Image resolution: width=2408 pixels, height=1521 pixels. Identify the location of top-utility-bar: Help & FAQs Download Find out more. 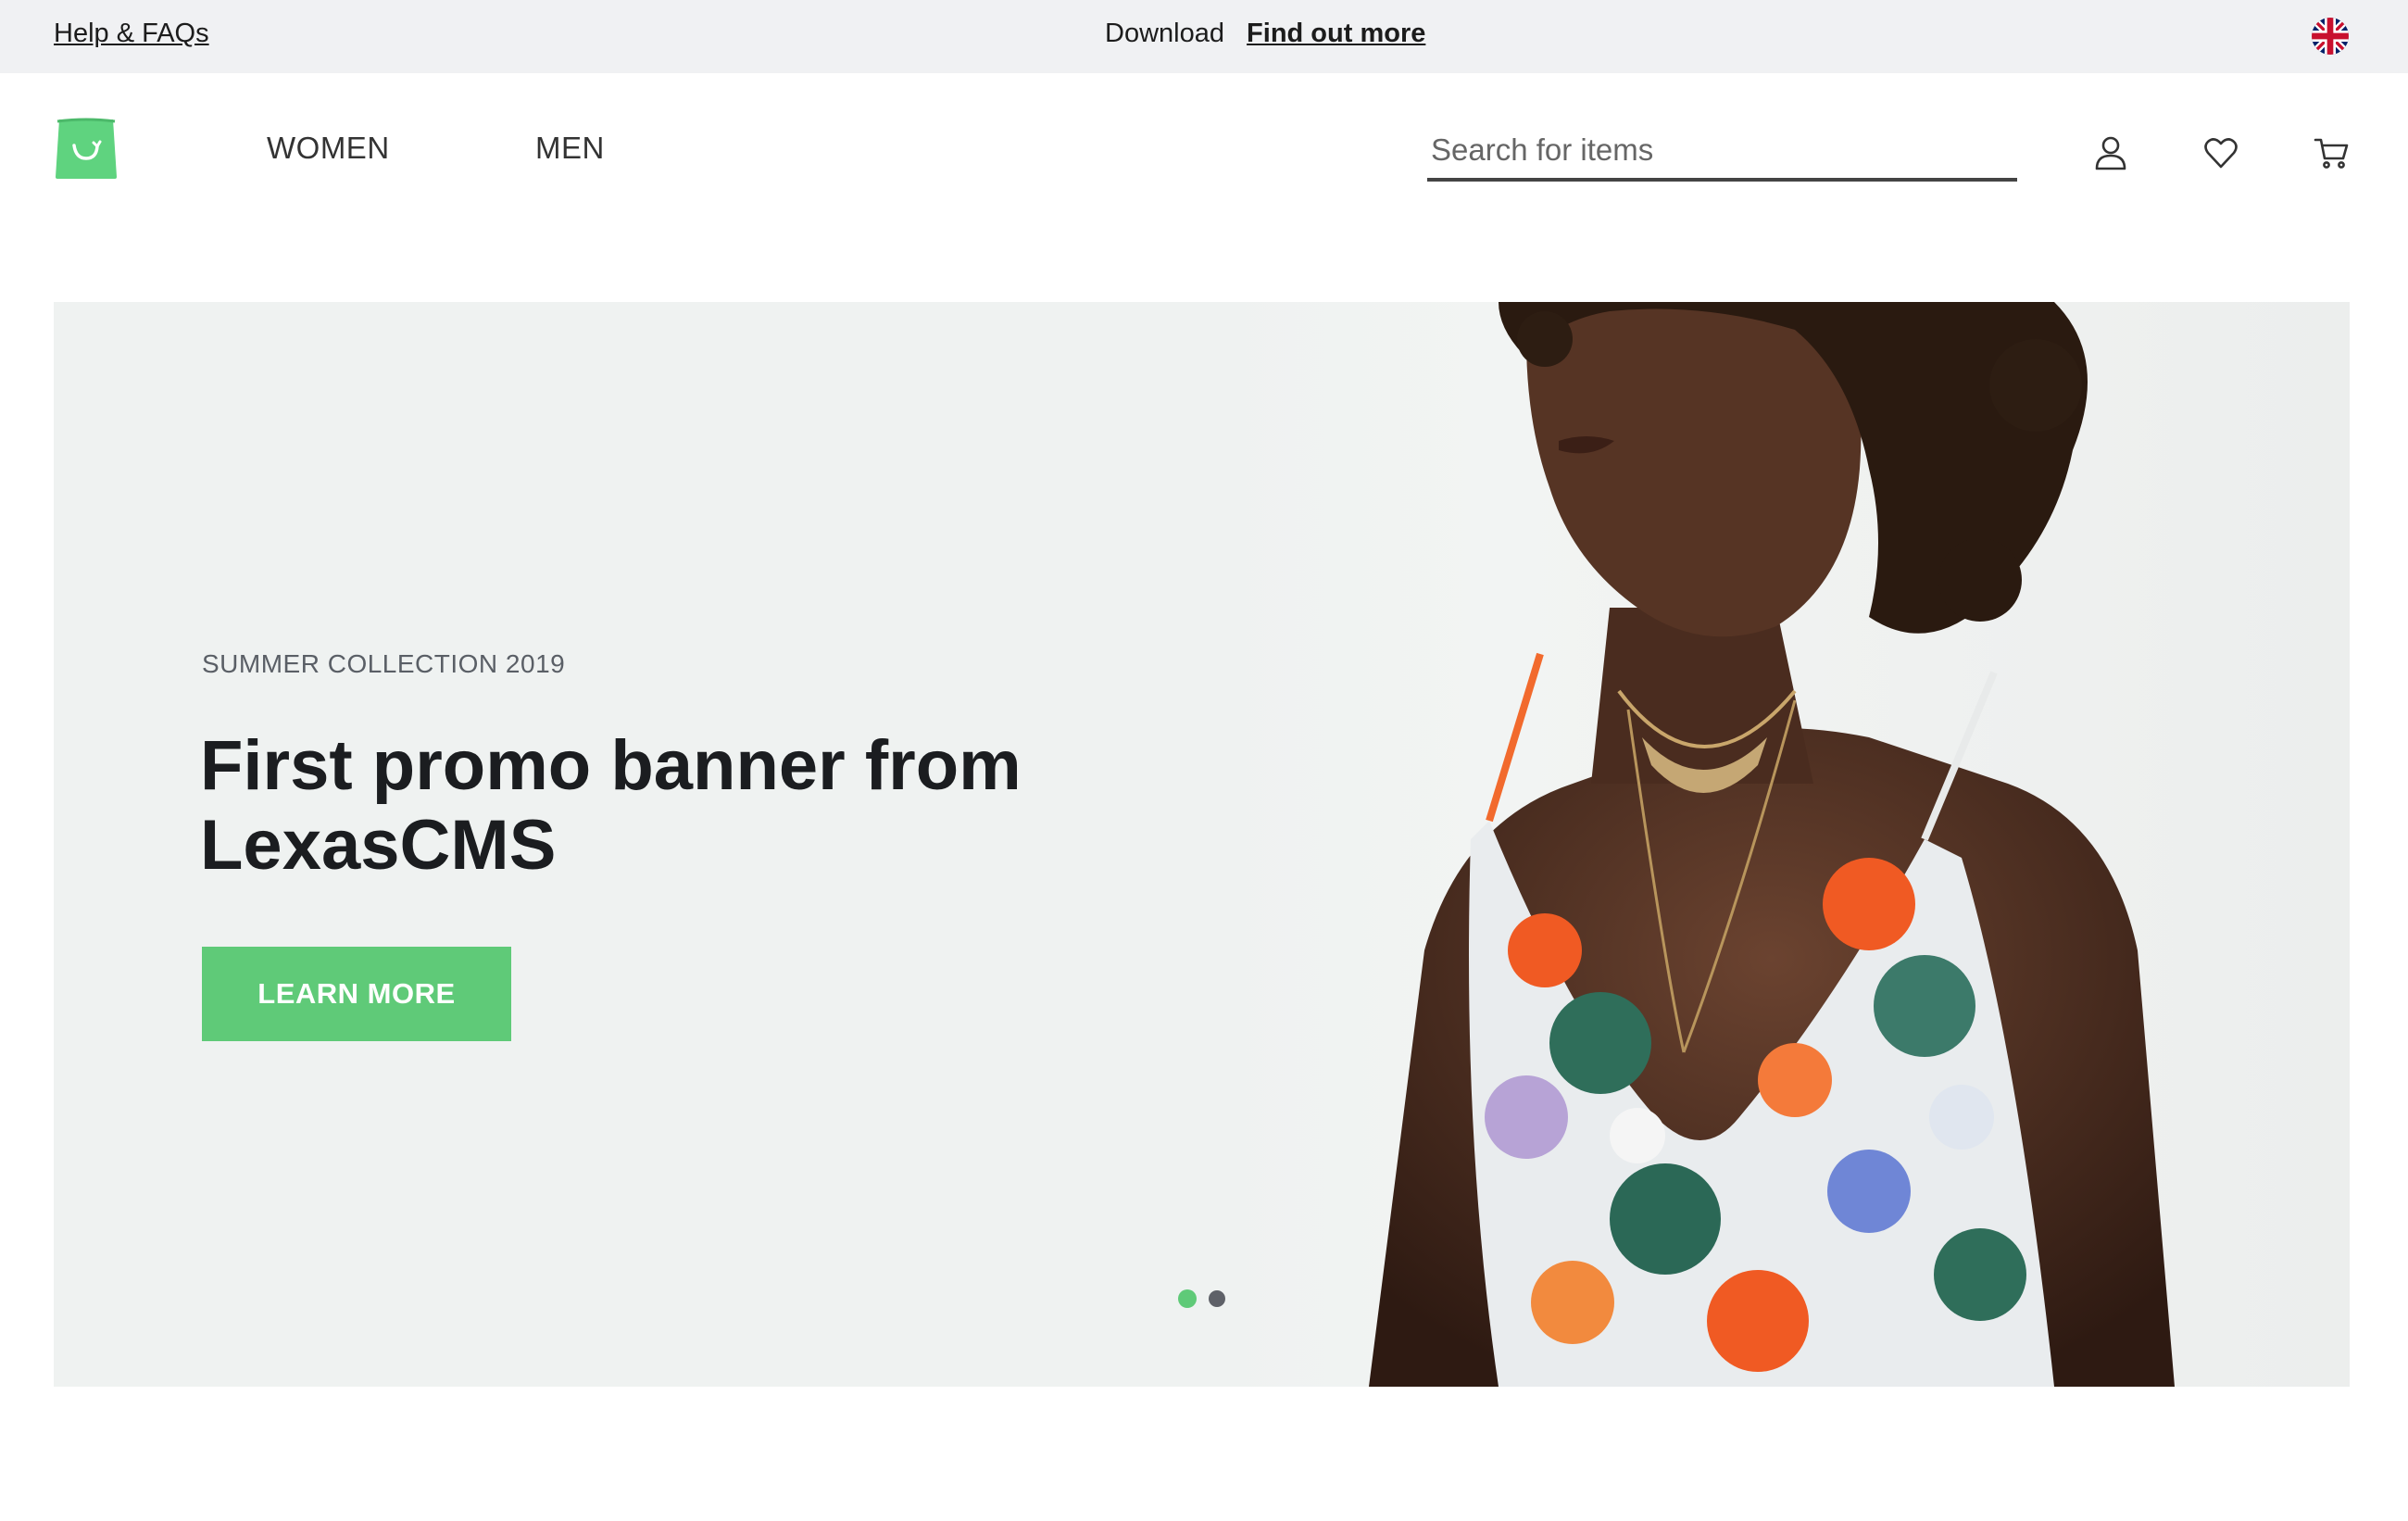
(1204, 37).